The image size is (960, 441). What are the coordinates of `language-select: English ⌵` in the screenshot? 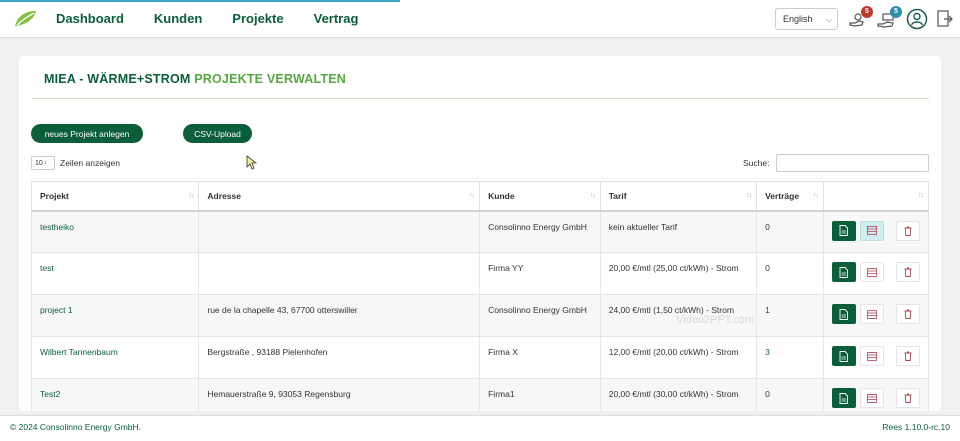 It's located at (806, 19).